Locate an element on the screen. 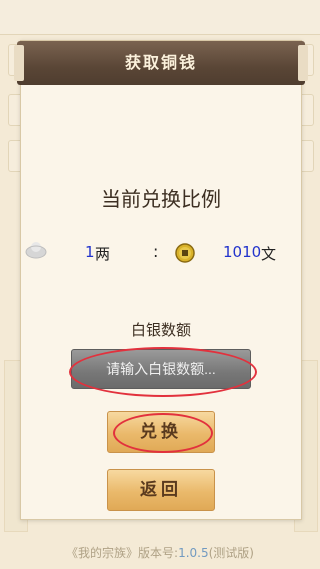 The image size is (320, 569). exchange-rate-title: 当前兑换比例 is located at coordinates (161, 199).